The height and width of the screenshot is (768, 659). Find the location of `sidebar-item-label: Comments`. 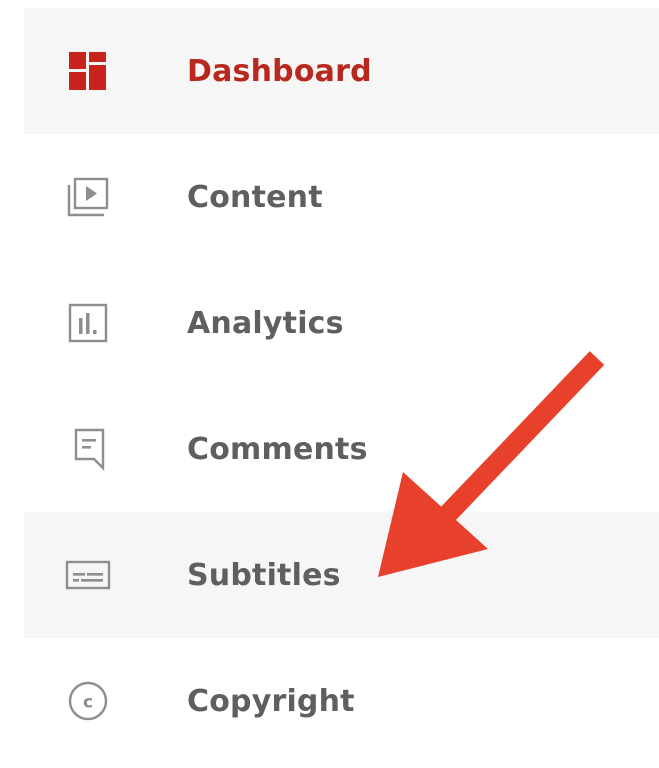

sidebar-item-label: Comments is located at coordinates (277, 449).